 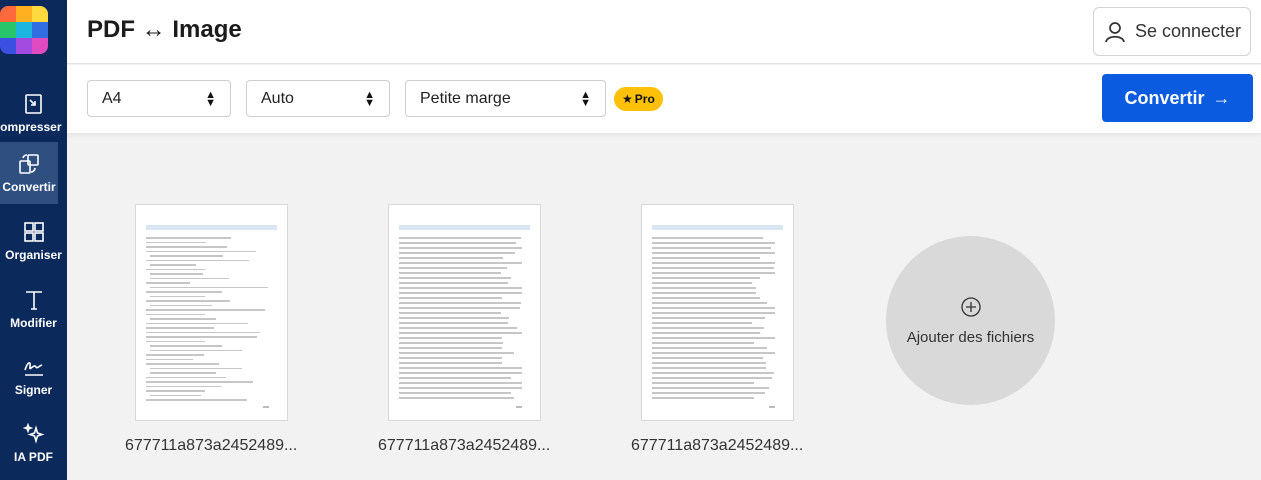 What do you see at coordinates (1164, 97) in the screenshot?
I see `convert-label: Convertir` at bounding box center [1164, 97].